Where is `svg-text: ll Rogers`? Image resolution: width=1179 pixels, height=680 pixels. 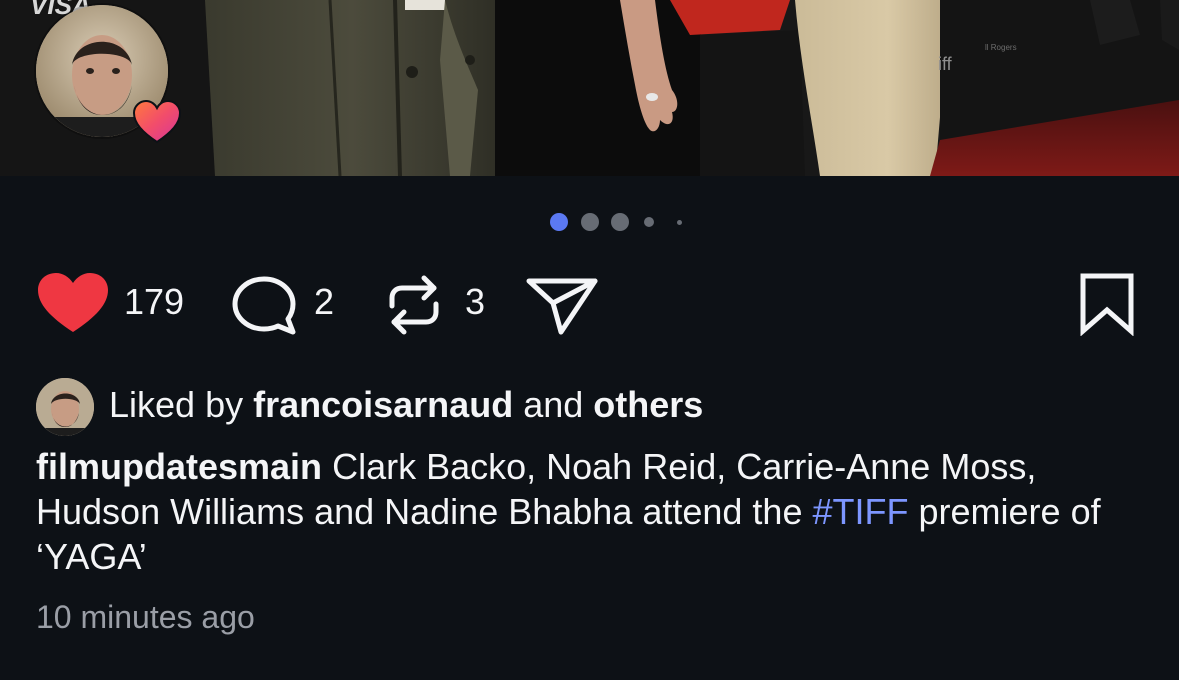
svg-text: ll Rogers is located at coordinates (1001, 47).